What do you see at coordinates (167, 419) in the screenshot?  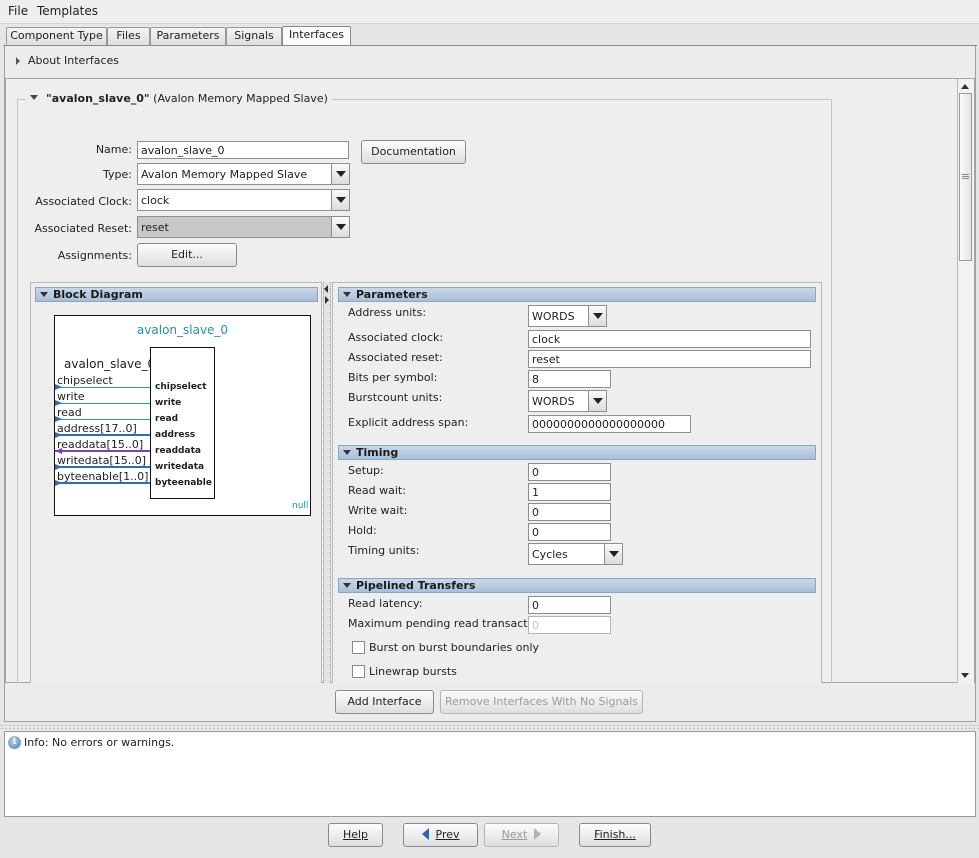 I see `port-read: read` at bounding box center [167, 419].